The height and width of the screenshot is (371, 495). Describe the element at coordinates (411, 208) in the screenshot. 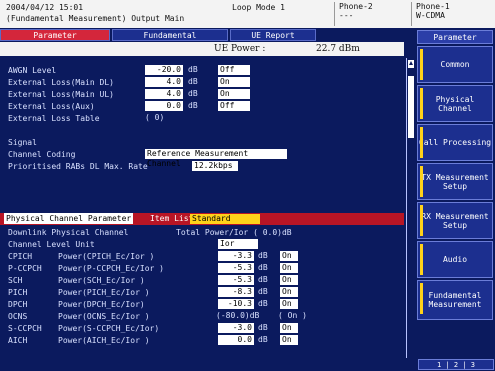

I see `vertical-scrollbar` at that location.